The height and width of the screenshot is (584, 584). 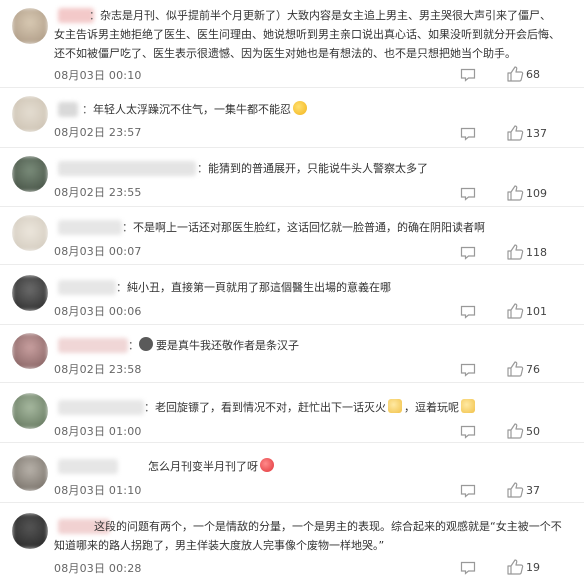 I want to click on comment-actions: 137, so click(x=516, y=134).